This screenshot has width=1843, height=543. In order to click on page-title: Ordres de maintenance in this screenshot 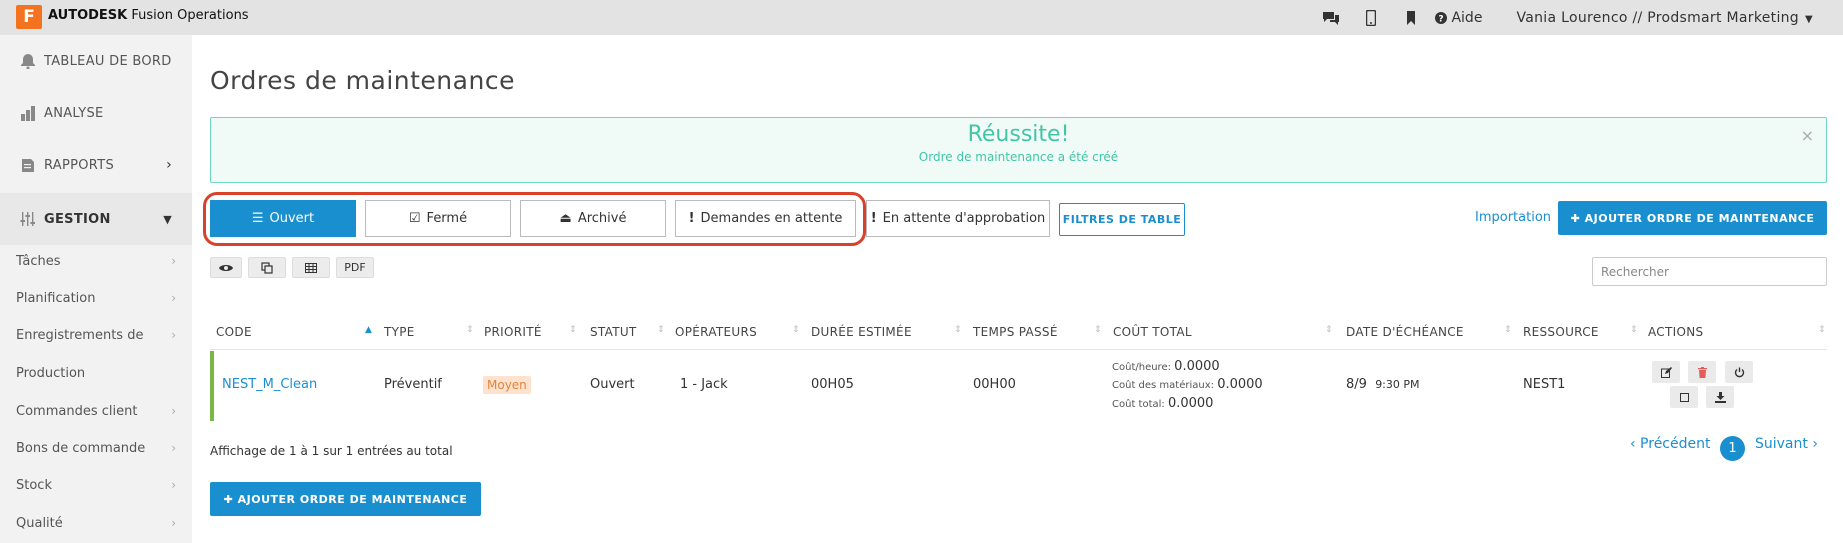, I will do `click(362, 80)`.